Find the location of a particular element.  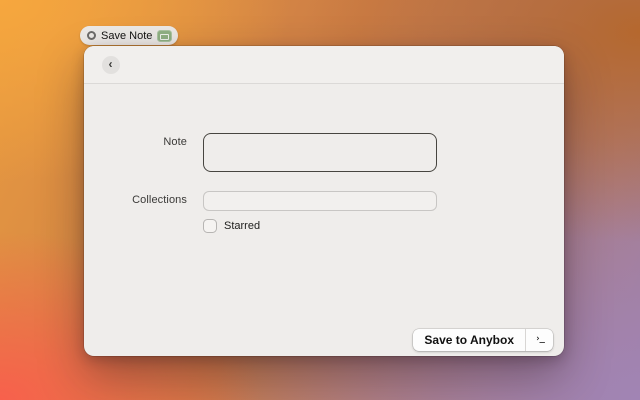

menubar-save-note-item: Save Note is located at coordinates (129, 35).